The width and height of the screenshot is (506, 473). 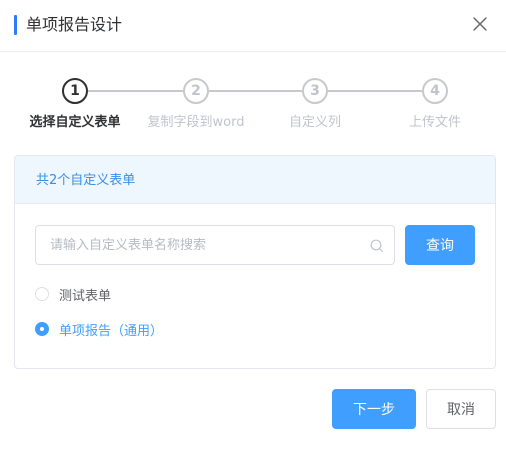 What do you see at coordinates (75, 122) in the screenshot?
I see `step-1-label: 选择自定义表单` at bounding box center [75, 122].